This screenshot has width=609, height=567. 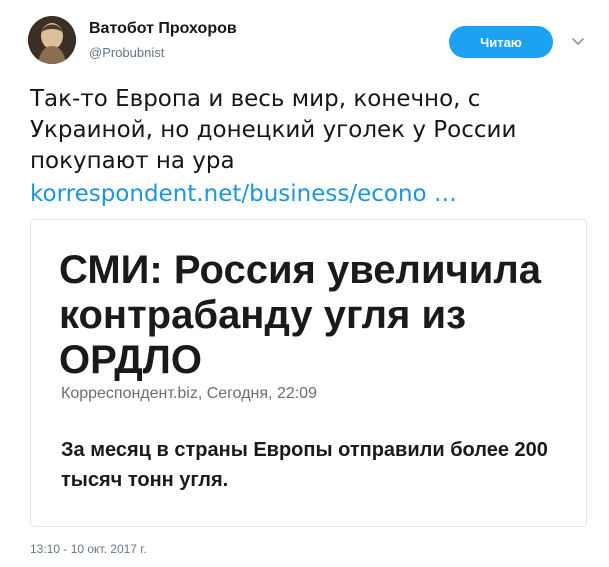 I want to click on tweet-timestamp: 13:10 - 10 окт. 2017 г., so click(x=88, y=549).